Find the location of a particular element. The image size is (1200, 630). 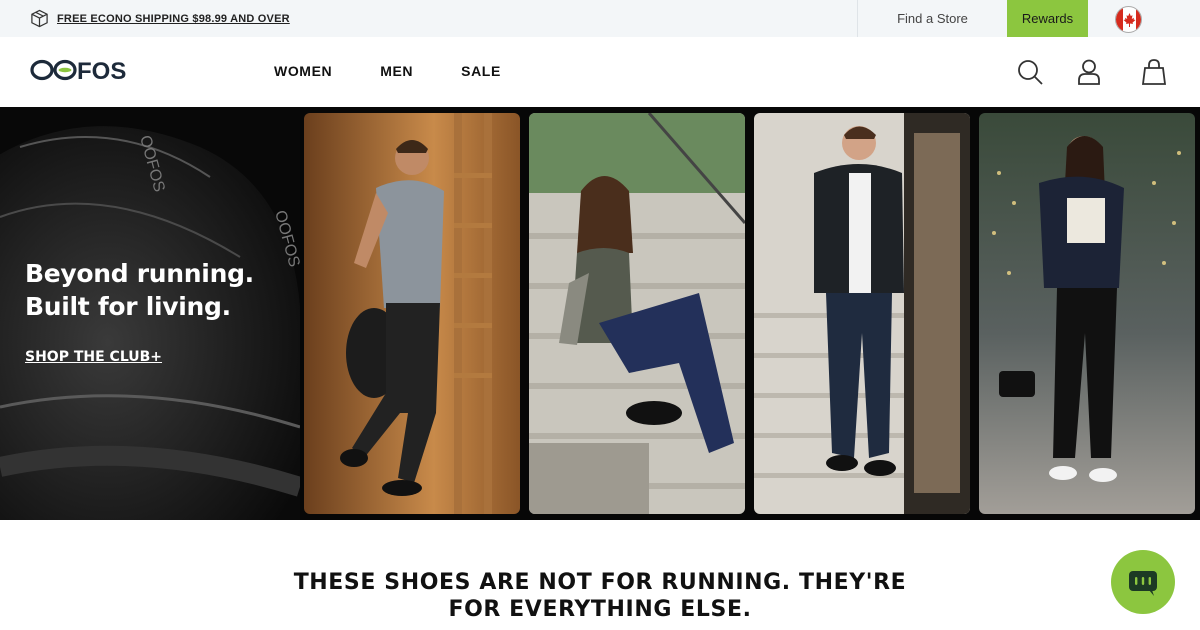

canada-flag-icon is located at coordinates (1128, 19).